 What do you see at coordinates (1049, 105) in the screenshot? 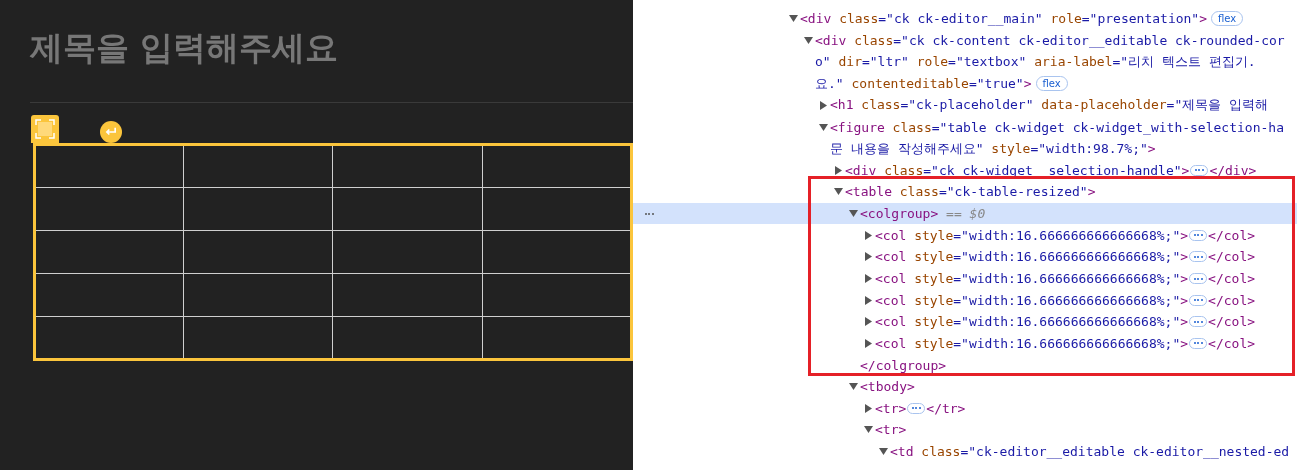
I see `markup-text: <h1 class="ck-placeholder" data-placeholder="제목을 입력해` at bounding box center [1049, 105].